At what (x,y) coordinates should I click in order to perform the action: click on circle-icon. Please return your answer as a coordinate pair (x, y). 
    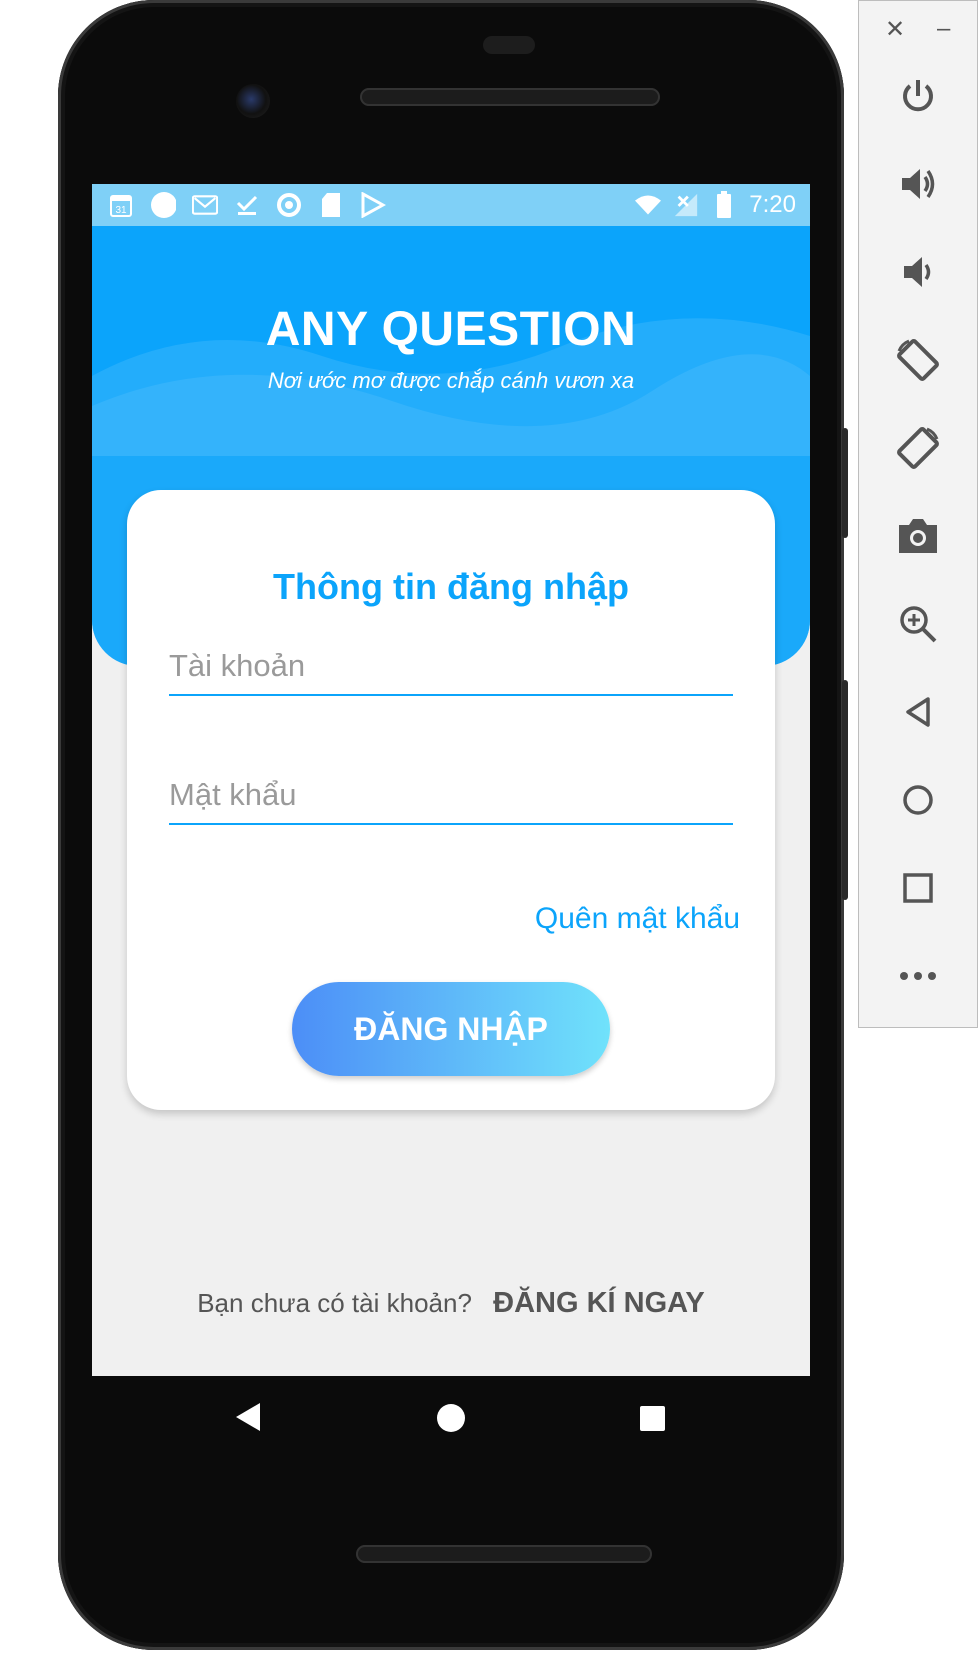
    Looking at the image, I should click on (163, 205).